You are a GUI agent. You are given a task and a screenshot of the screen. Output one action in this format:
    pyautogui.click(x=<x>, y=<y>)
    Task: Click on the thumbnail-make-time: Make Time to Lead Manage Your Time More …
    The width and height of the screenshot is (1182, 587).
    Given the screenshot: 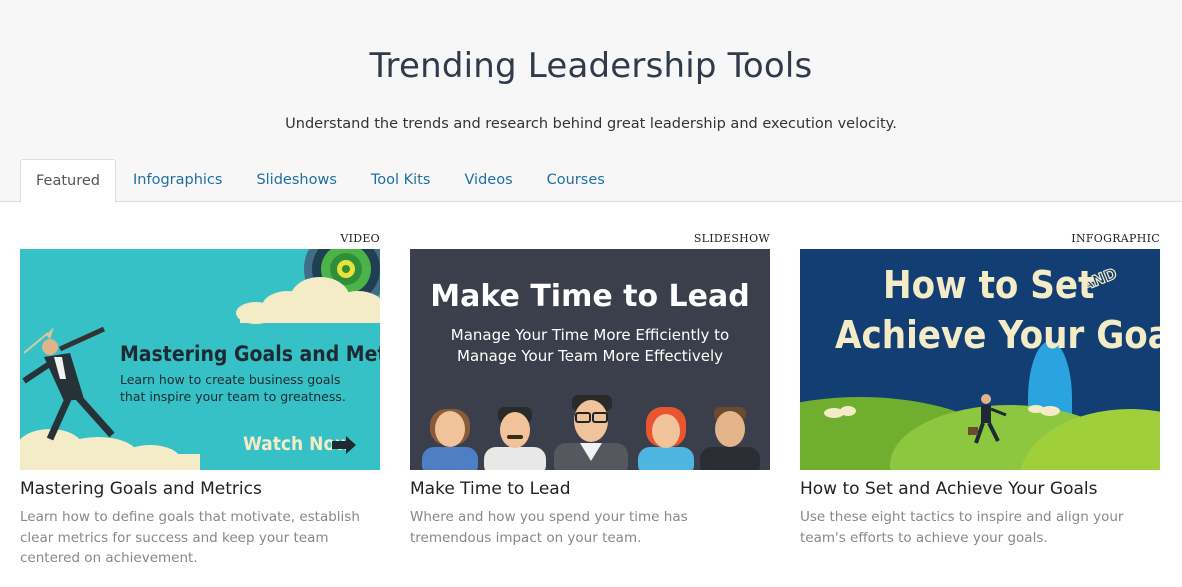 What is the action you would take?
    pyautogui.click(x=590, y=359)
    